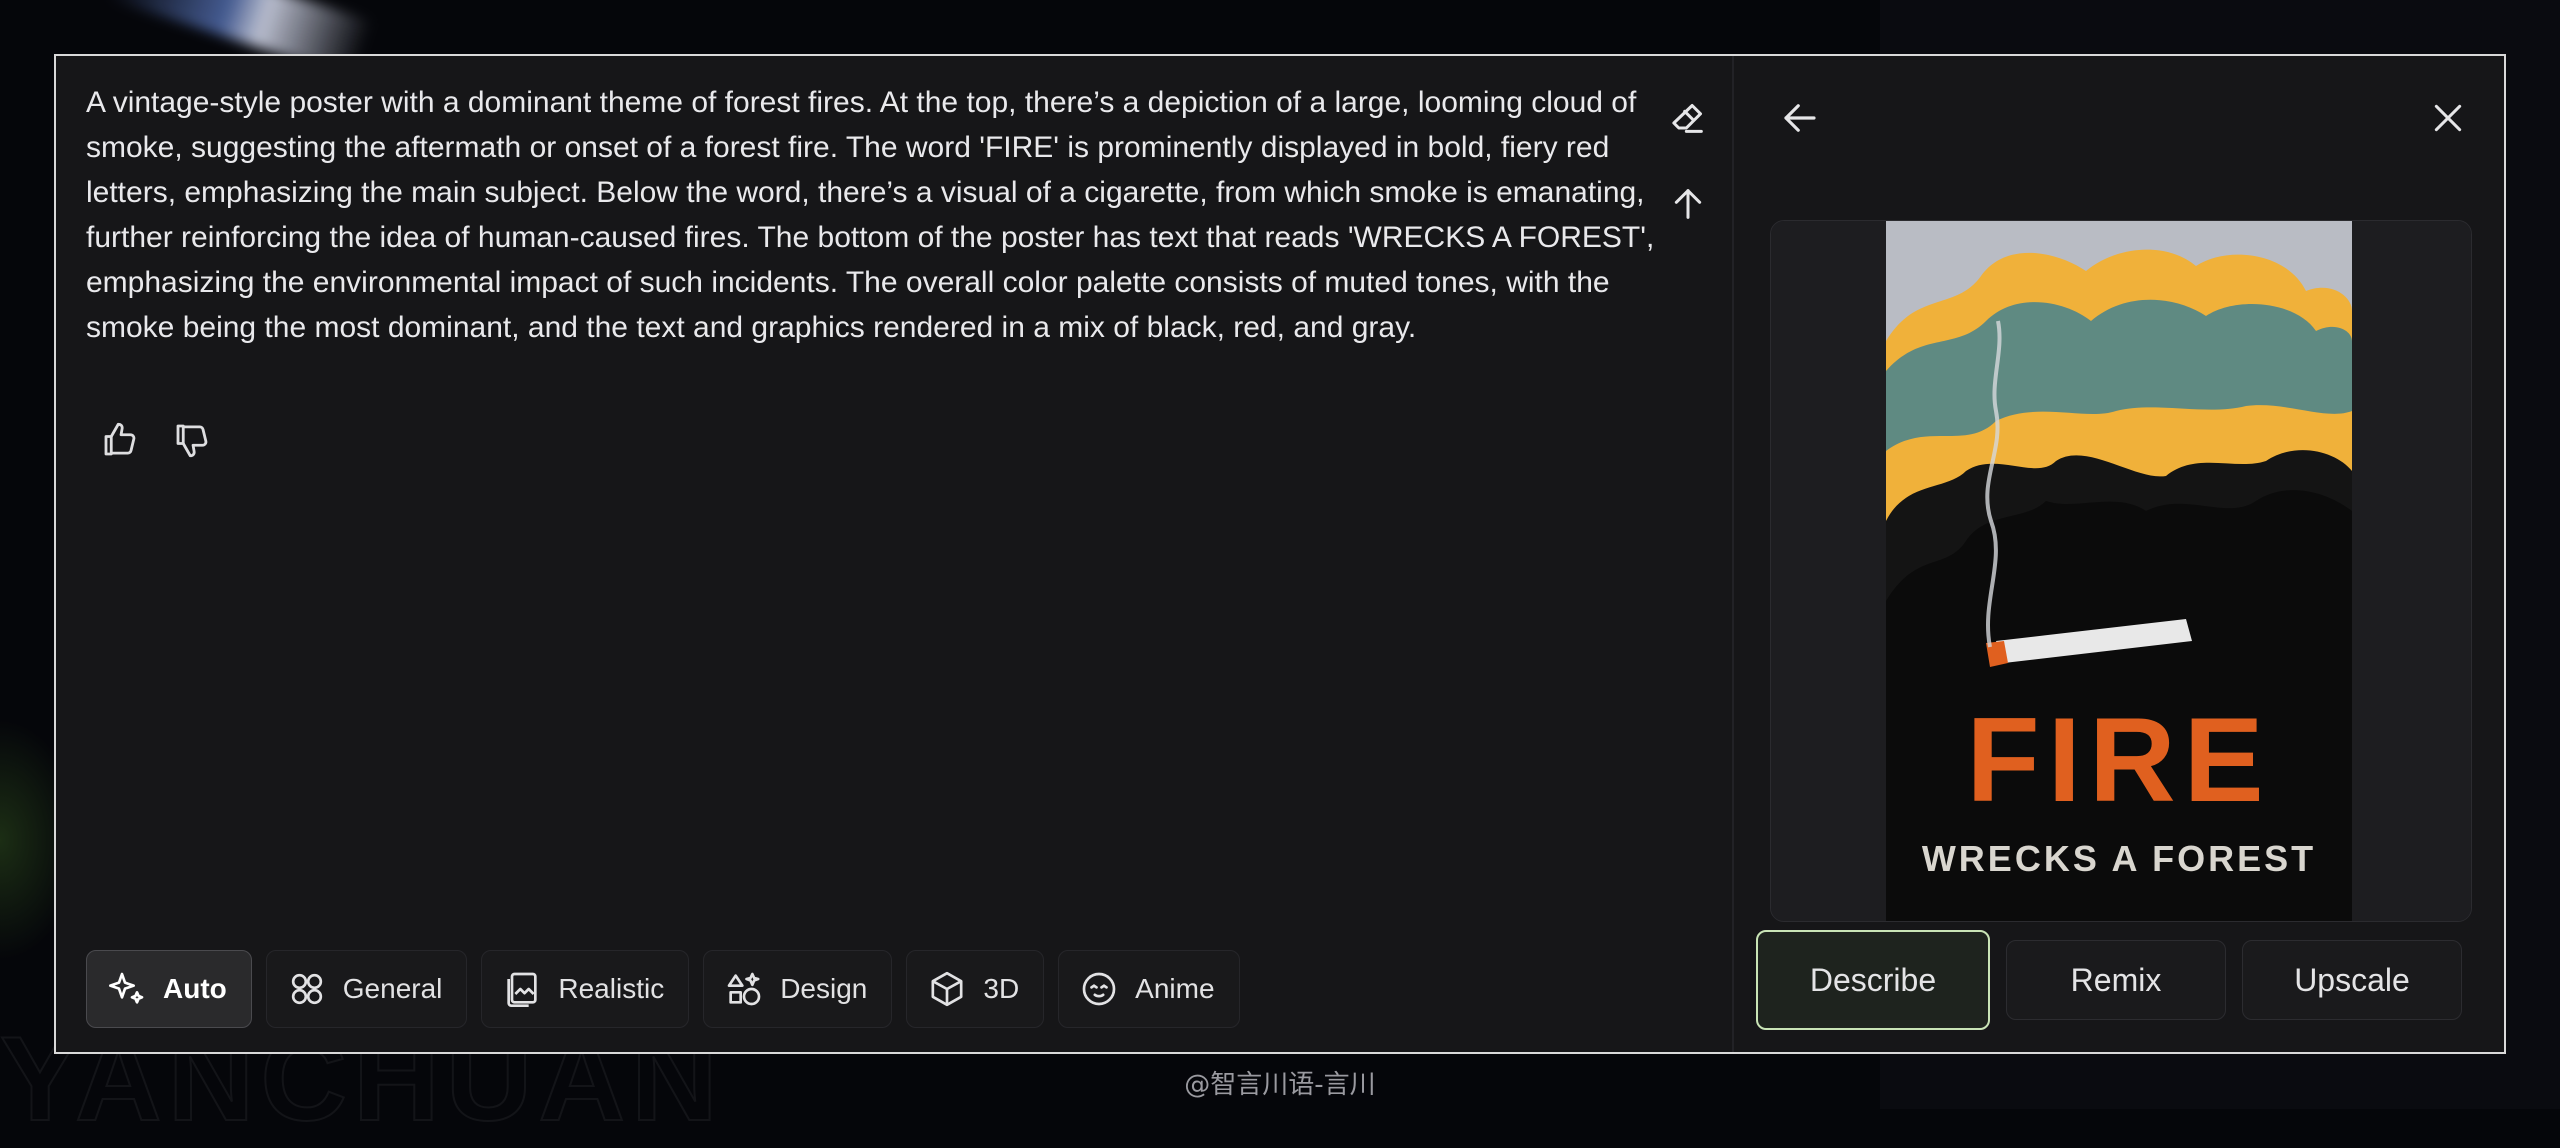 This screenshot has width=2560, height=1148. What do you see at coordinates (744, 989) in the screenshot?
I see `shapes-icon` at bounding box center [744, 989].